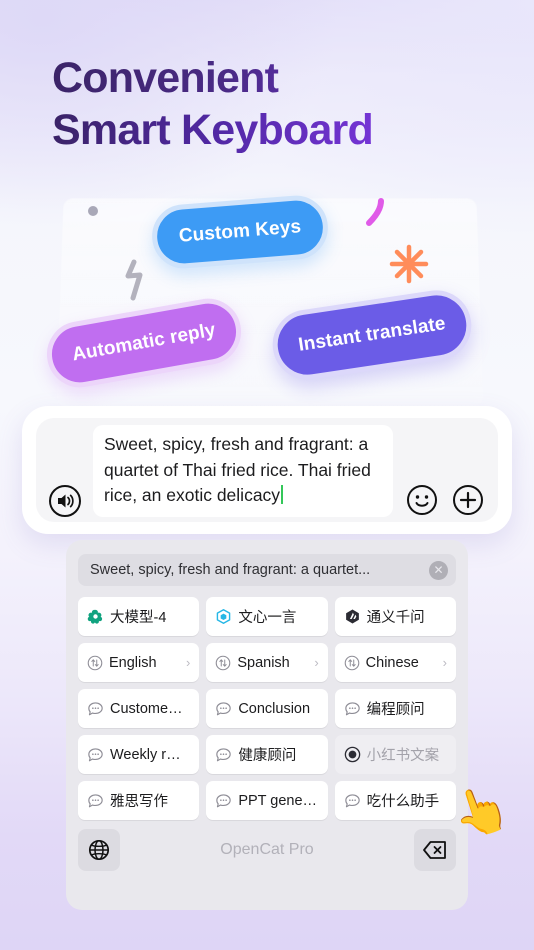 The image size is (534, 950). I want to click on tongyi-logo-icon, so click(352, 616).